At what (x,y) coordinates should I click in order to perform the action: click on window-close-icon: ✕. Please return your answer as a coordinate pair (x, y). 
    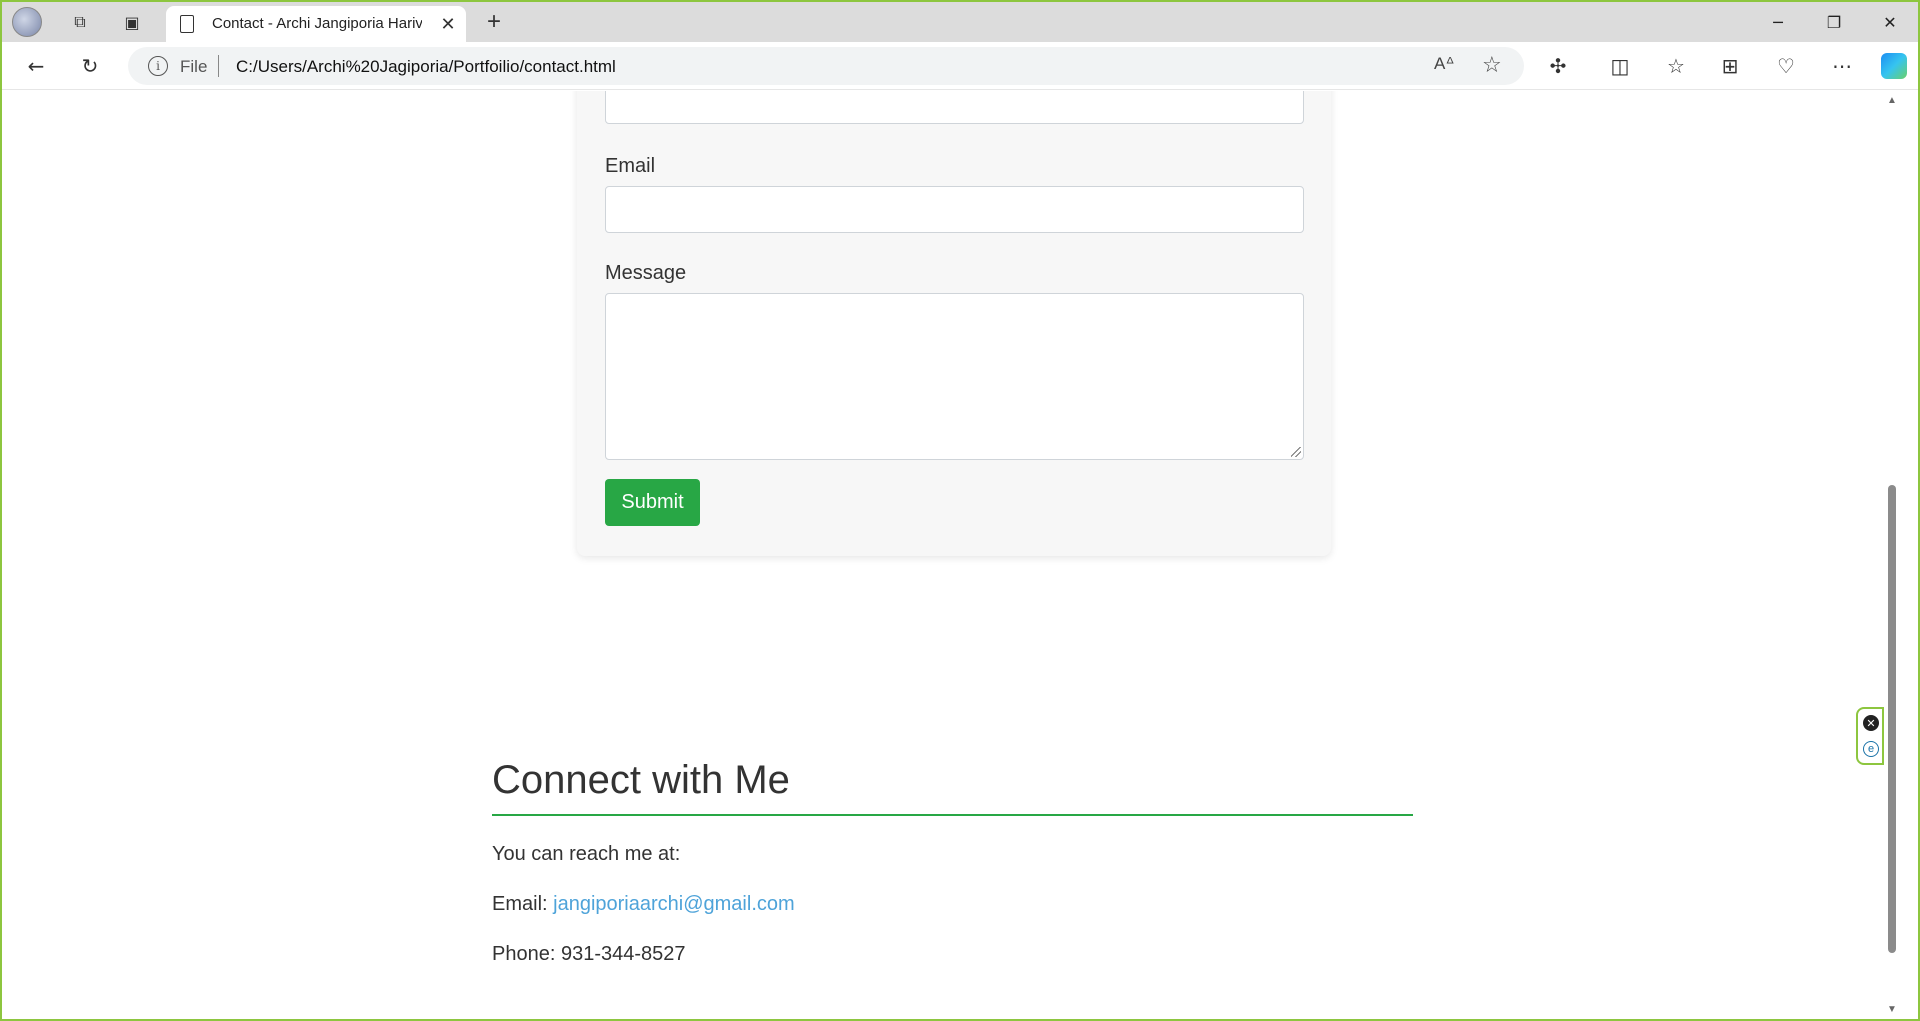
    Looking at the image, I should click on (1890, 22).